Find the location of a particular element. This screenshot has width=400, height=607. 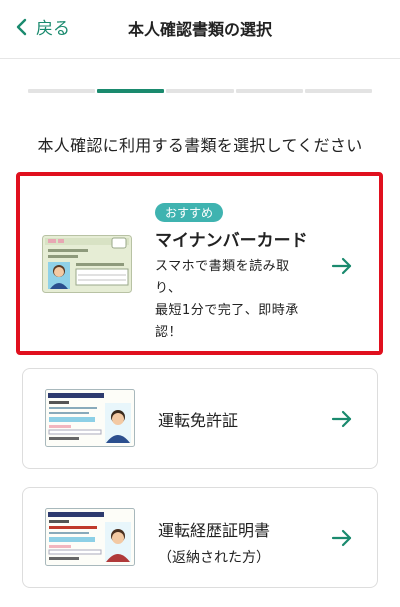

page-title: 本人確認書類の選択 is located at coordinates (199, 29).